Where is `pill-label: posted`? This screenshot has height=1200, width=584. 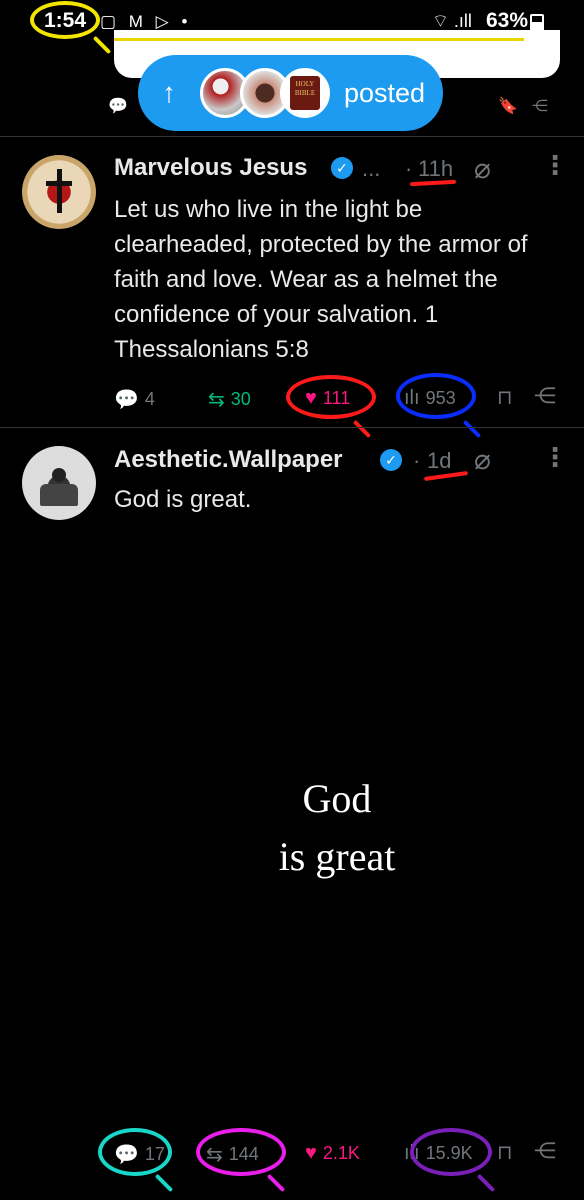
pill-label: posted is located at coordinates (385, 92).